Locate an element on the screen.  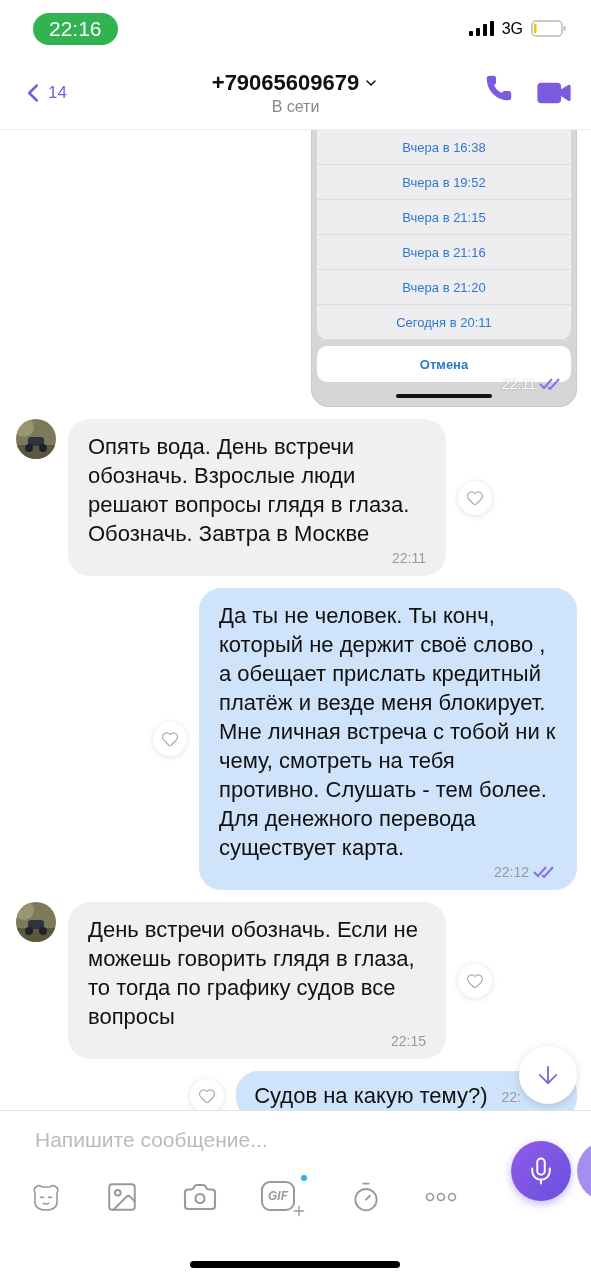
message-time: 22:15 is located at coordinates (408, 1041).